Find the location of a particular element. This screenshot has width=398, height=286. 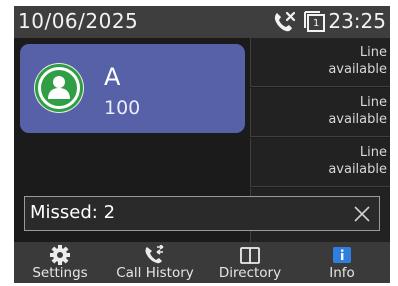

line-indicator-number: 1 is located at coordinates (316, 23).